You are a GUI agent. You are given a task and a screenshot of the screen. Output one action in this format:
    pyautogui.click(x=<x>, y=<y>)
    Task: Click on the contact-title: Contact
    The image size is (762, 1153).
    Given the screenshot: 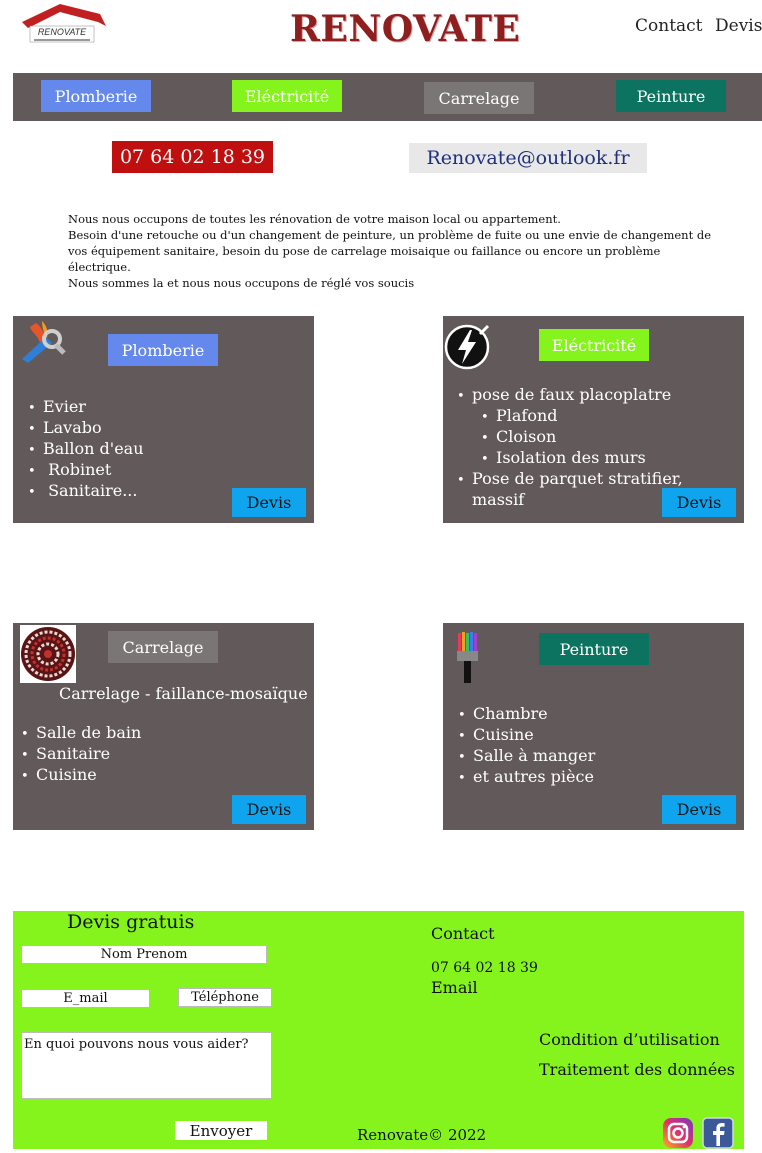 What is the action you would take?
    pyautogui.click(x=463, y=933)
    